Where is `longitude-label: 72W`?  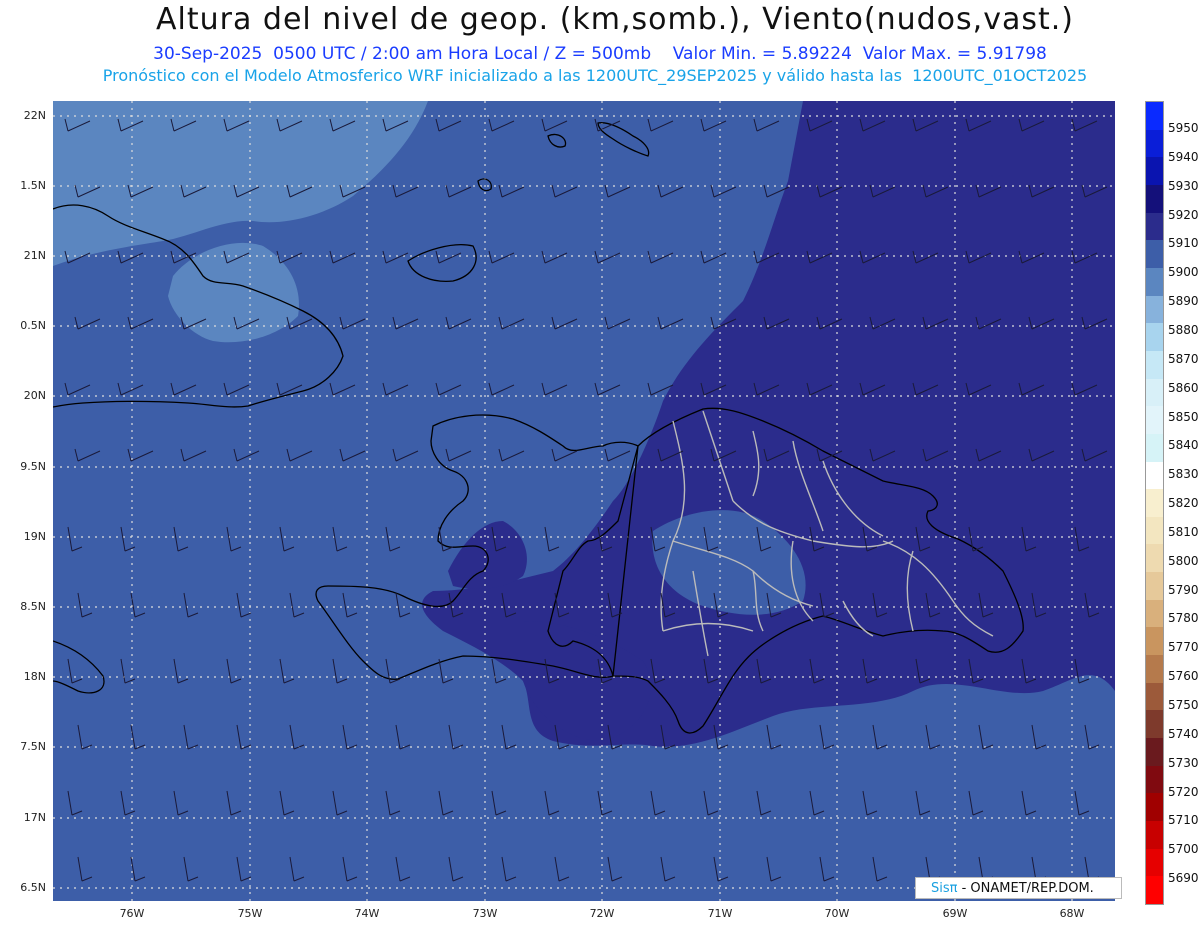
longitude-label: 72W is located at coordinates (602, 913).